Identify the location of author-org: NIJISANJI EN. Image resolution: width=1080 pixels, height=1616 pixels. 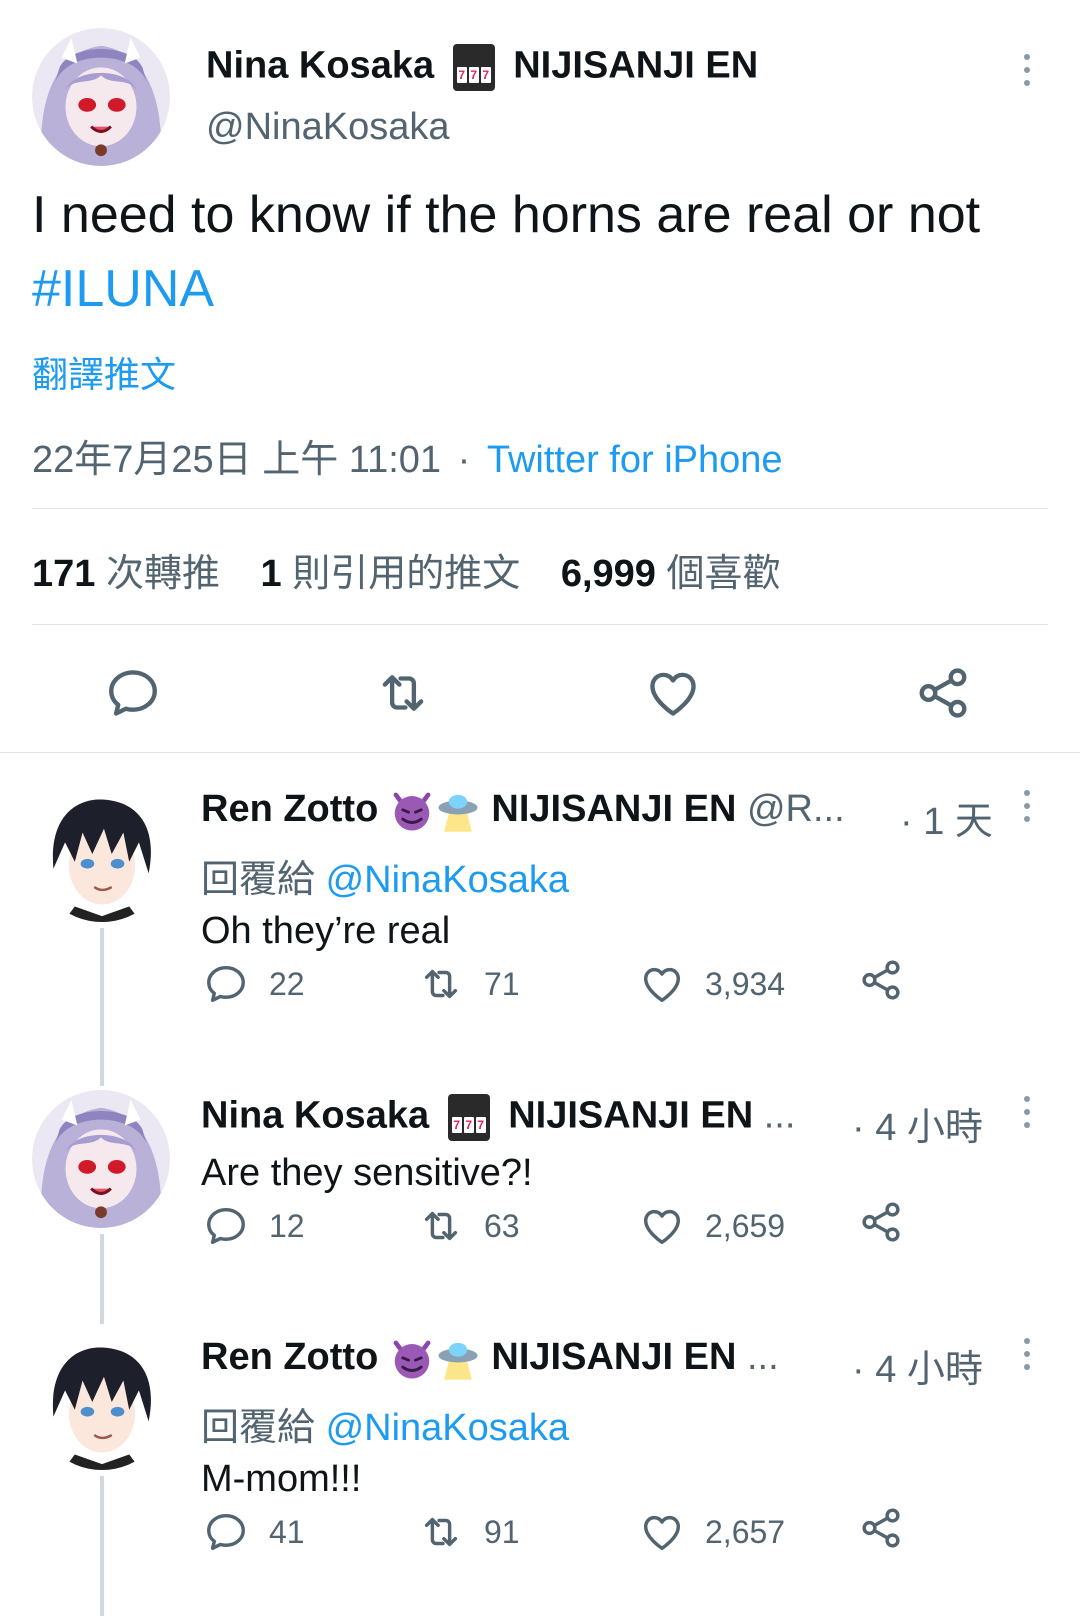
(636, 65).